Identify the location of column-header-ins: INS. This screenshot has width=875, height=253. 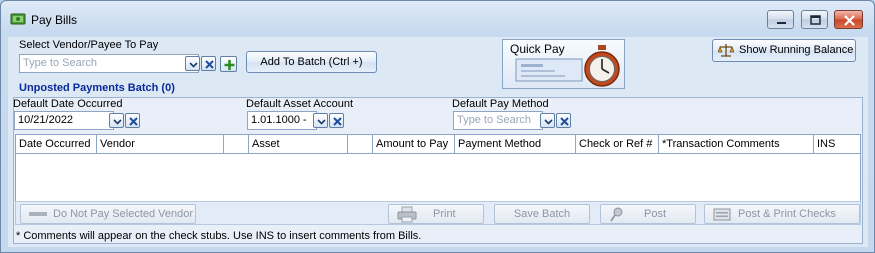
(837, 144).